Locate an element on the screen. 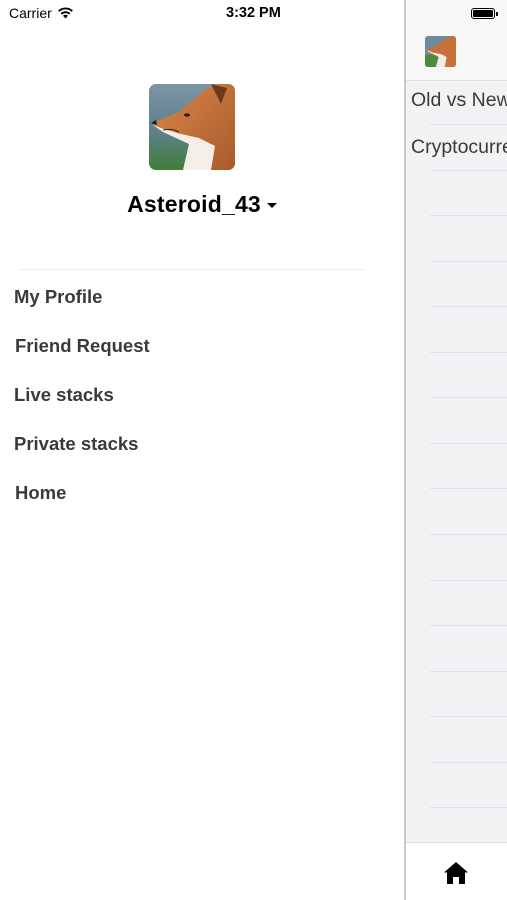 This screenshot has height=900, width=507. username: Asteroid_43 is located at coordinates (194, 203).